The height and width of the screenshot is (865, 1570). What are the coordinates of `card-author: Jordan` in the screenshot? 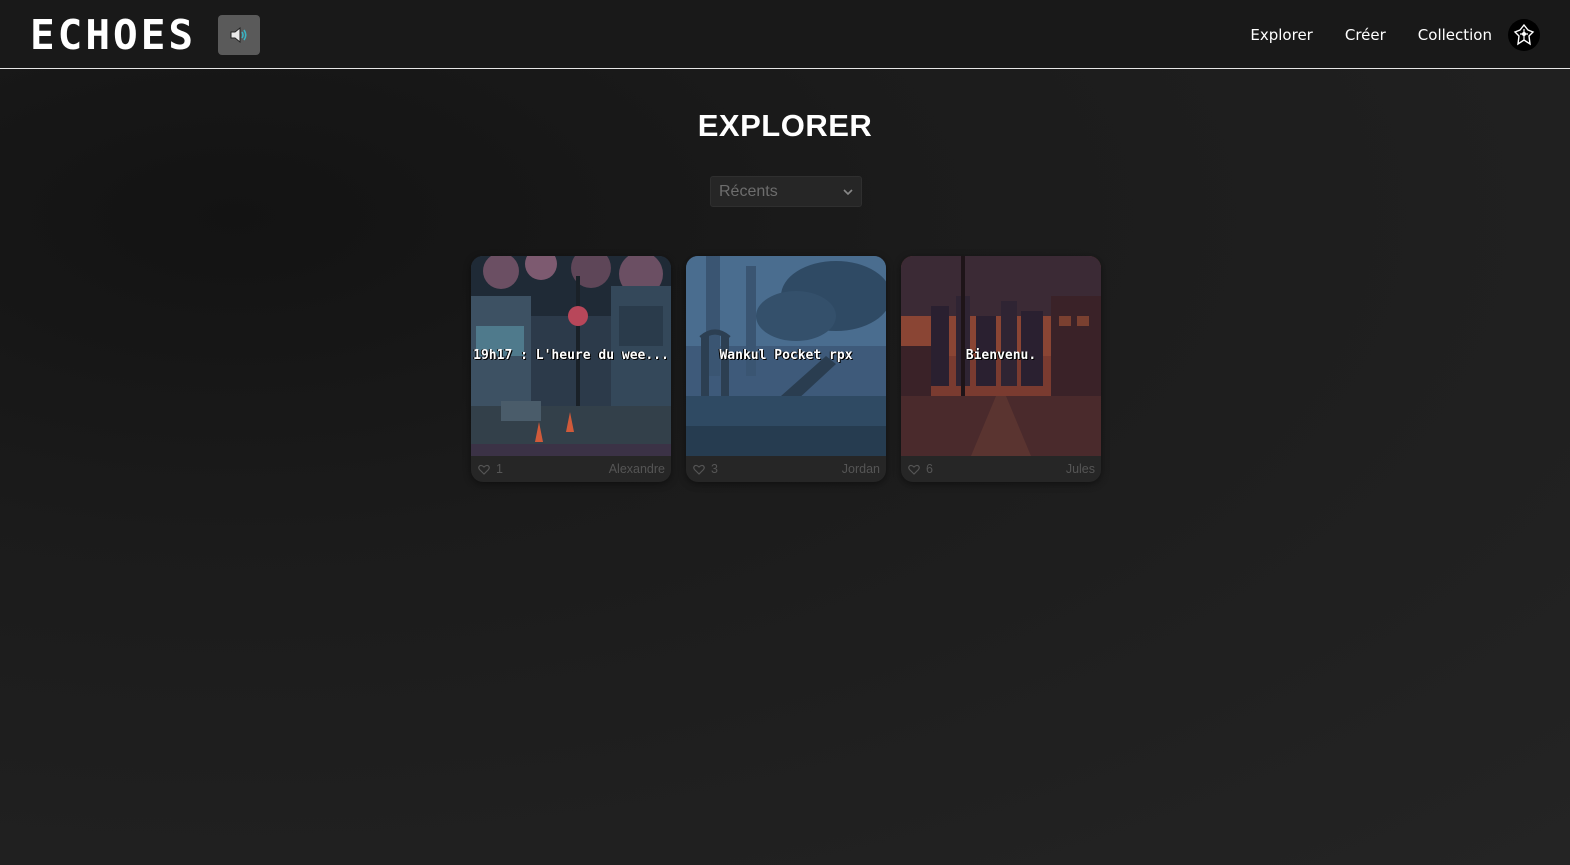 It's located at (861, 469).